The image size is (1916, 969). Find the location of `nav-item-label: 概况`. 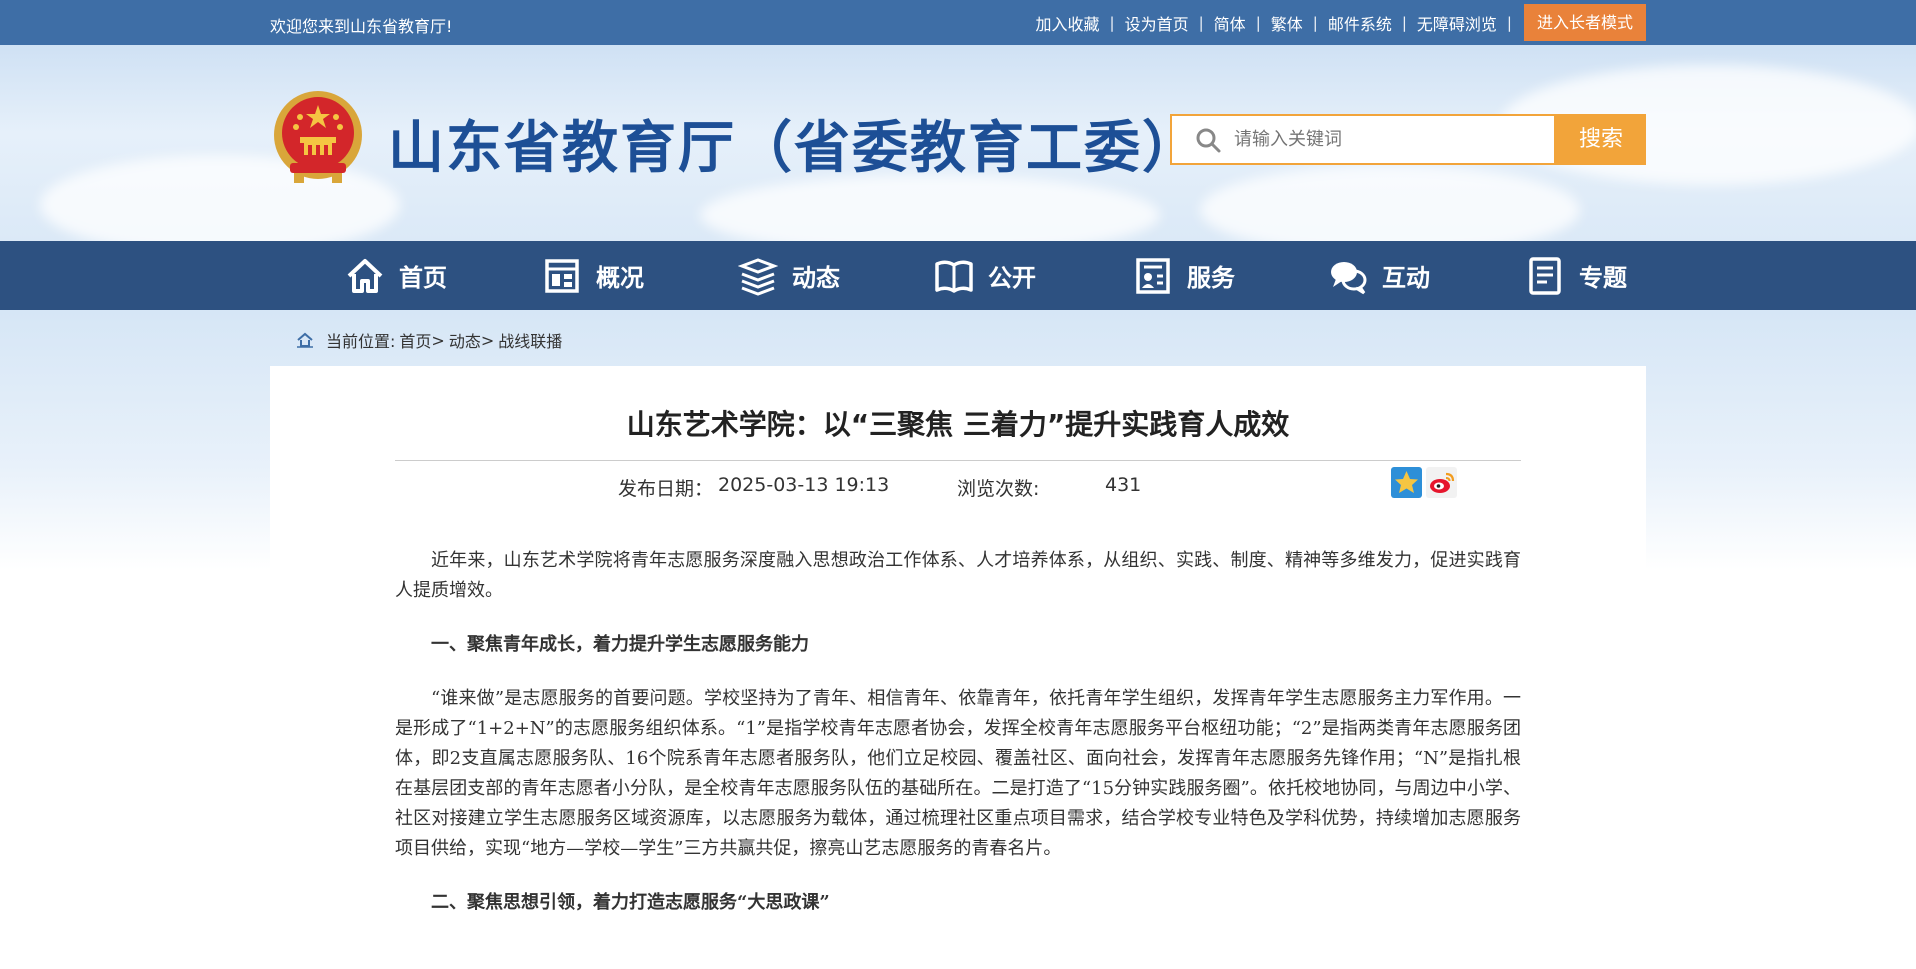

nav-item-label: 概况 is located at coordinates (620, 278).